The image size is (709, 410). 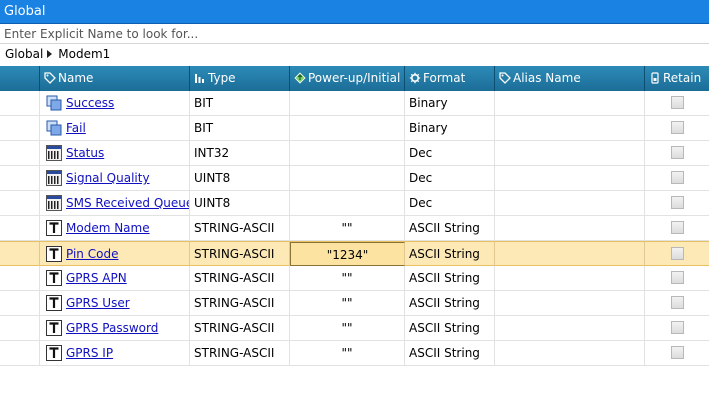 What do you see at coordinates (112, 328) in the screenshot?
I see `tag-name-link: GPRS Password` at bounding box center [112, 328].